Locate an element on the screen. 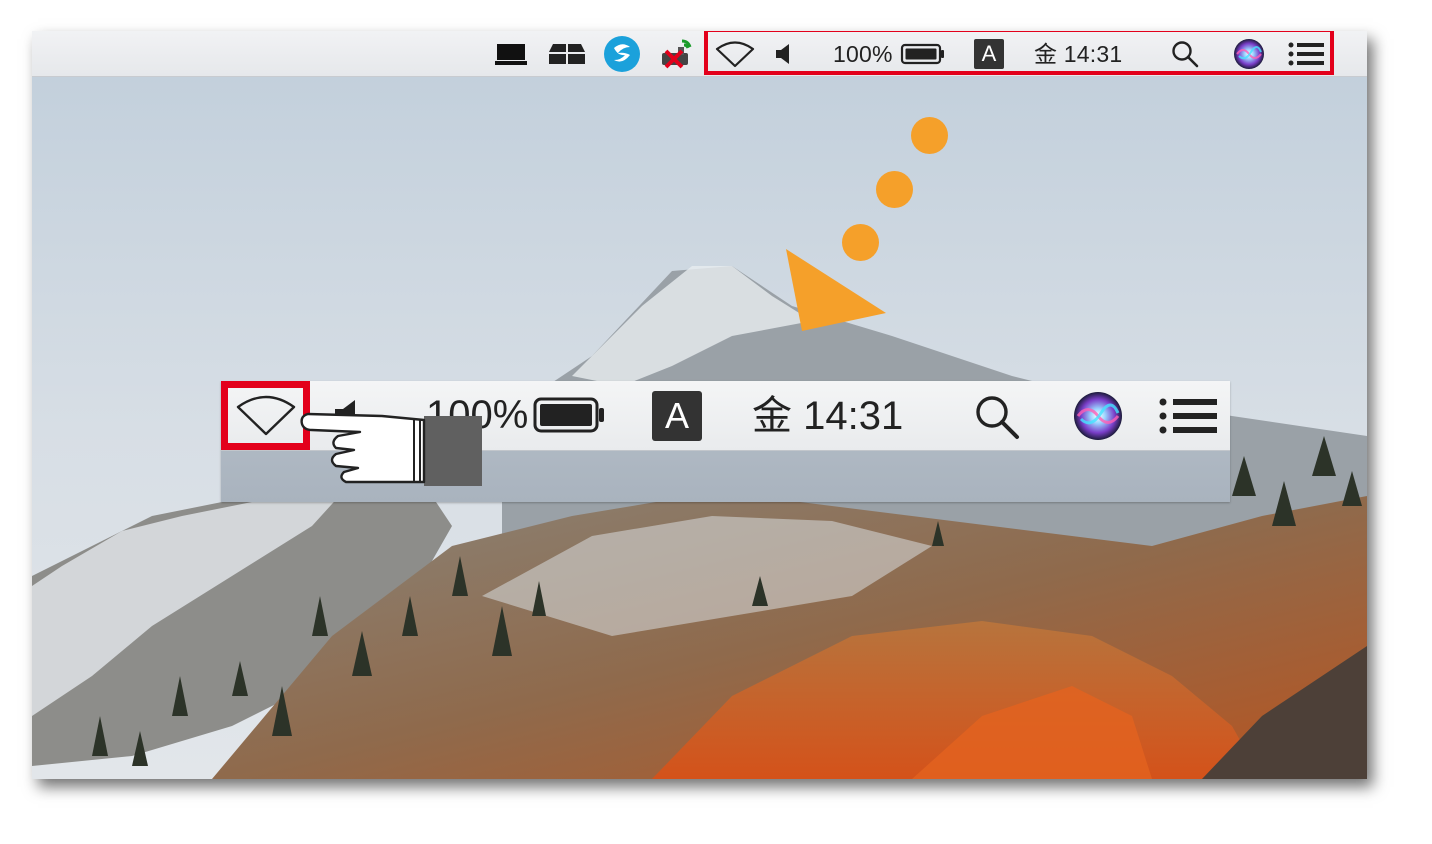  seagate-icon is located at coordinates (622, 54).